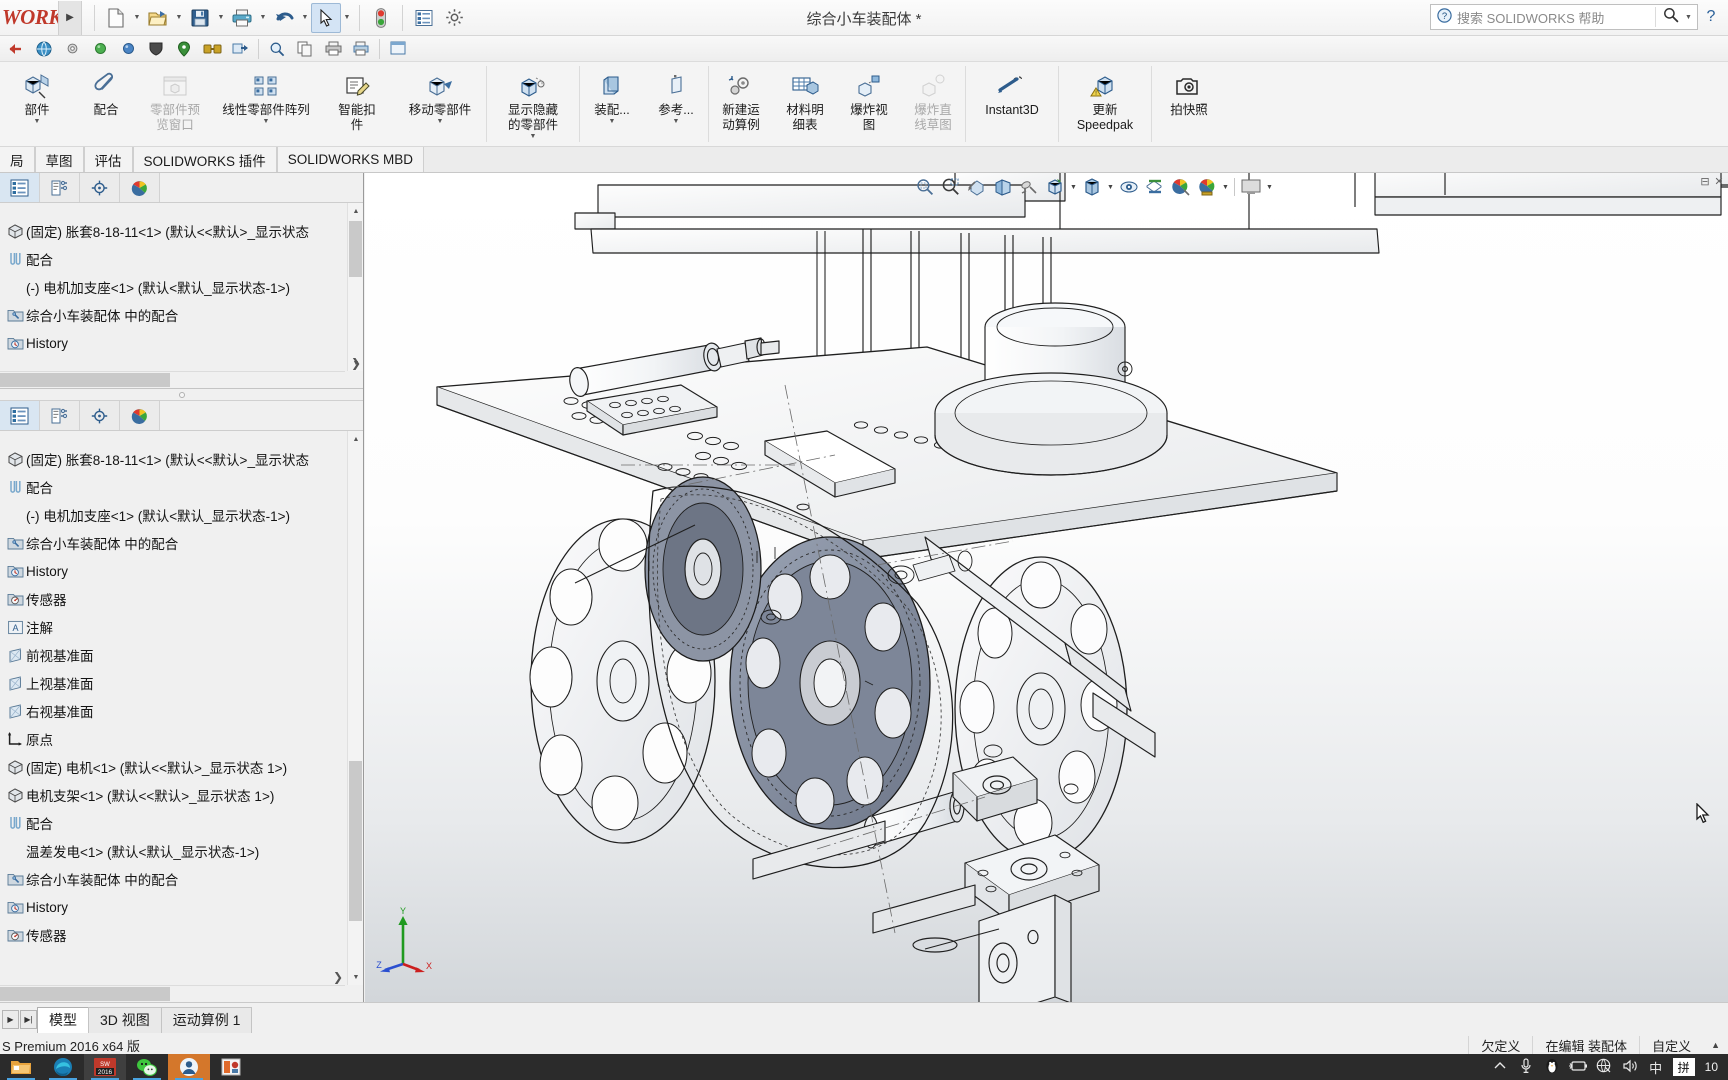 Image resolution: width=1728 pixels, height=1080 pixels. I want to click on search-input: 搜索 SOLIDWORKS 帮助, so click(1556, 17).